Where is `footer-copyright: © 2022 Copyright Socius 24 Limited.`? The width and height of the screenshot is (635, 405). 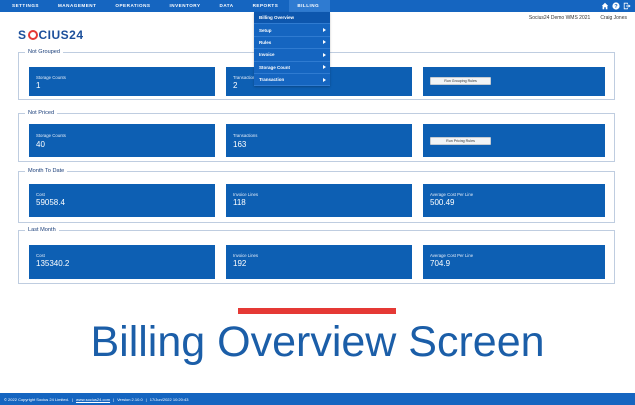
footer-copyright: © 2022 Copyright Socius 24 Limited. is located at coordinates (36, 399).